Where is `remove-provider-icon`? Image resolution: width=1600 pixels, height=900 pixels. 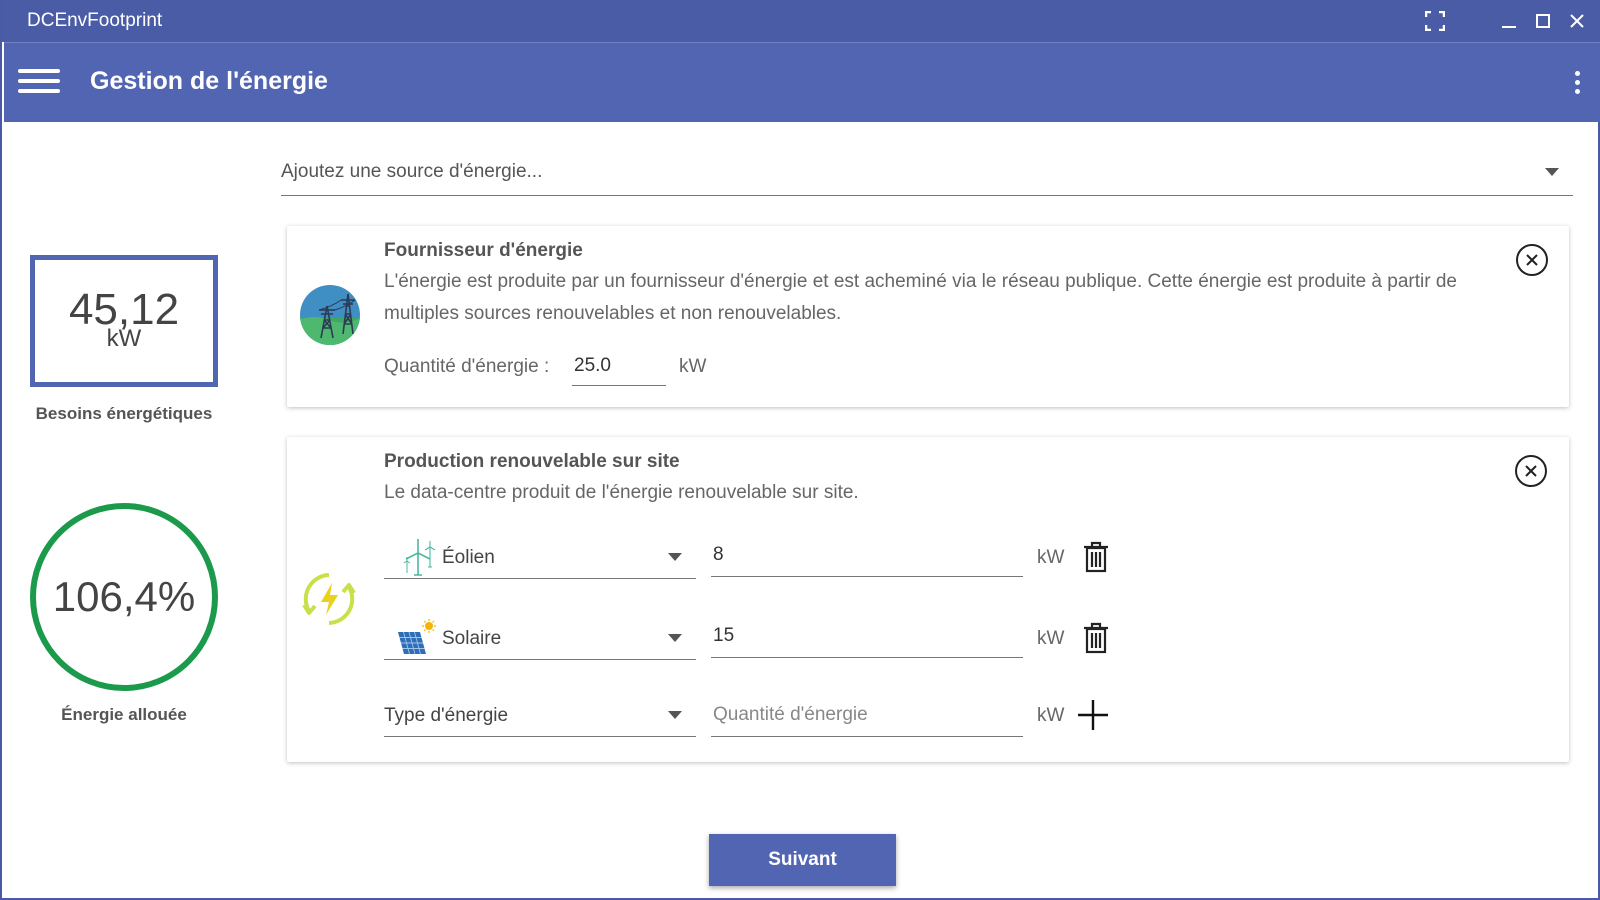 remove-provider-icon is located at coordinates (1532, 260).